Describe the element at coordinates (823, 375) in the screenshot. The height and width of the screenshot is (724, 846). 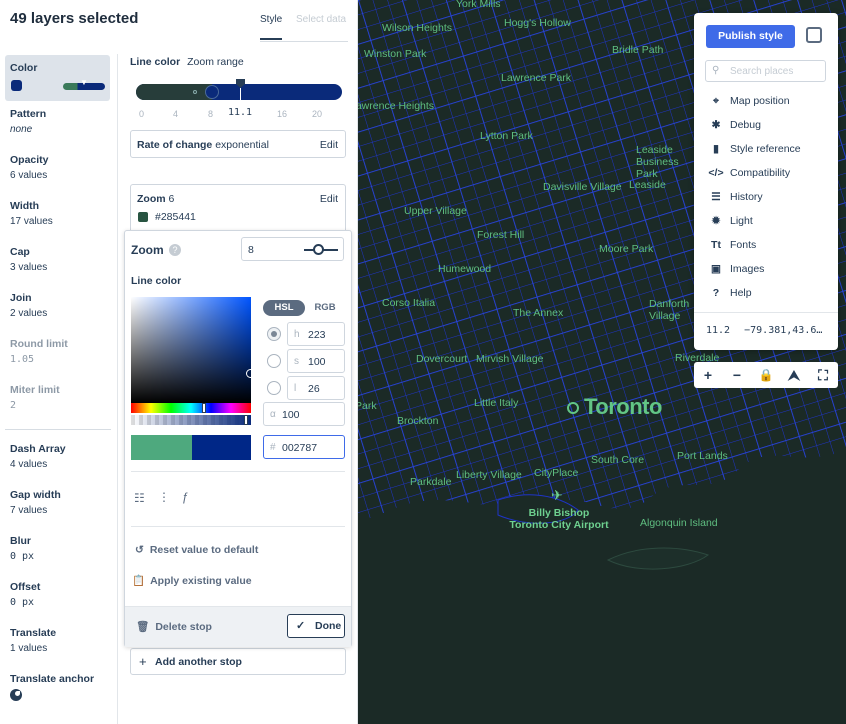
I see `fullscreen-icon: ⛶` at that location.